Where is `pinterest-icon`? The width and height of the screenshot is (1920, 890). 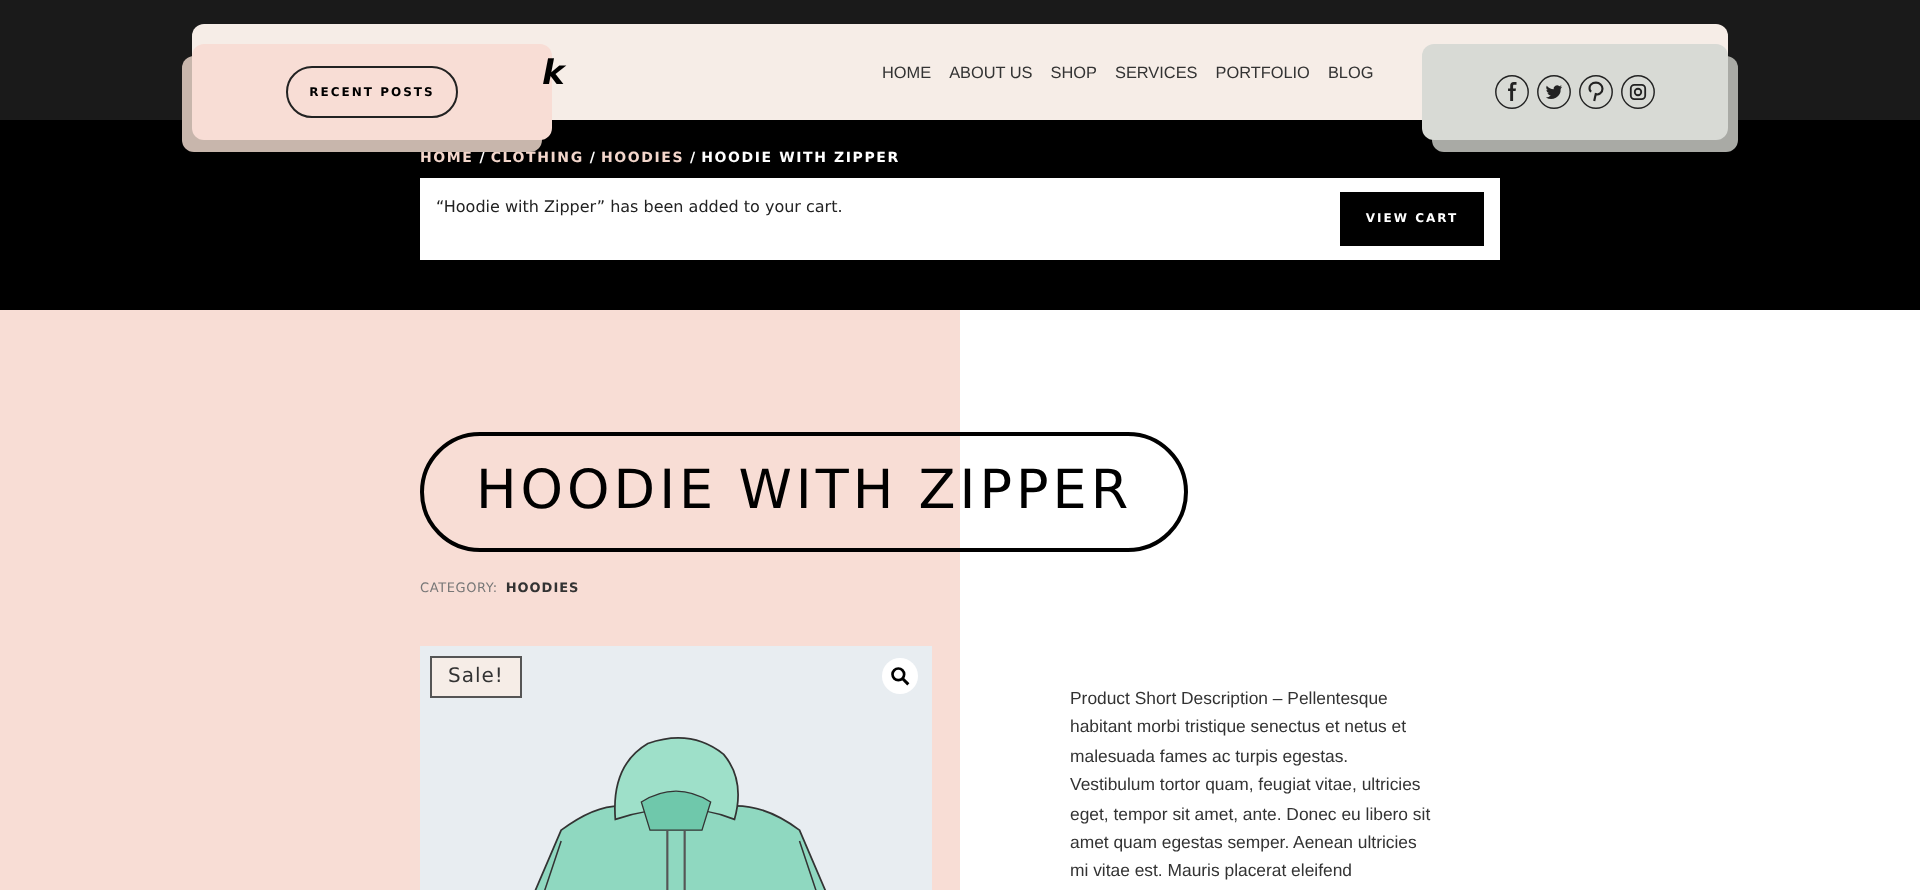 pinterest-icon is located at coordinates (1596, 92).